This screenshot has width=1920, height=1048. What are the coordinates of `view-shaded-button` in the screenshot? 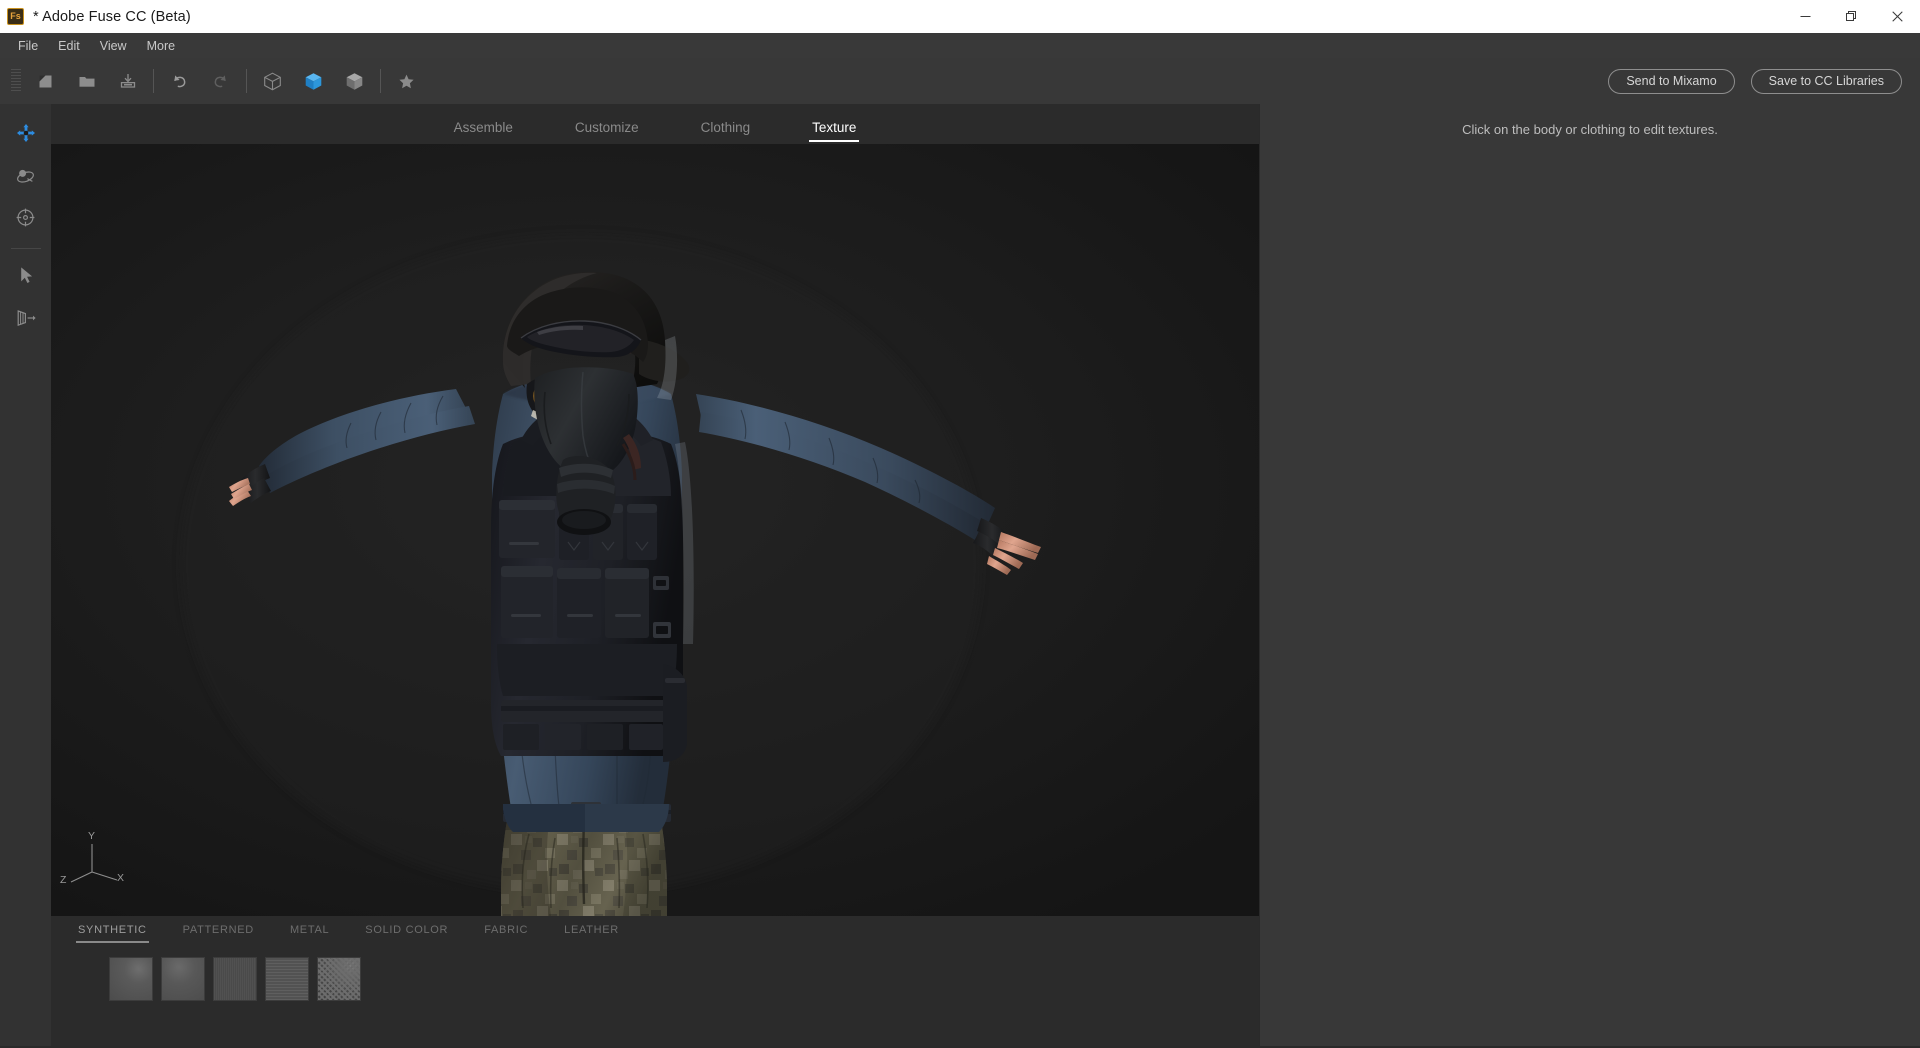 It's located at (313, 81).